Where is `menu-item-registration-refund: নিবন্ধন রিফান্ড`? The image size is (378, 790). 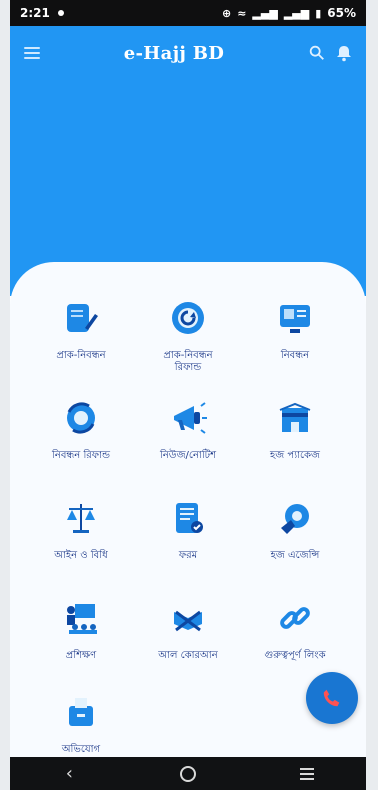
menu-item-registration-refund: নিবন্ধন রিফান্ড is located at coordinates (81, 441).